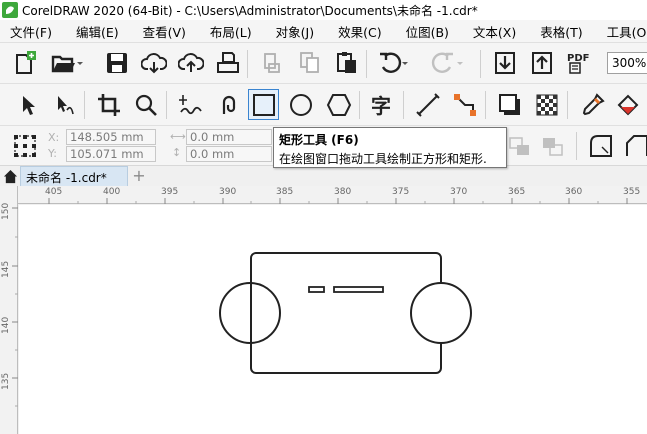  Describe the element at coordinates (6, 211) in the screenshot. I see `ruler-label: 150` at that location.